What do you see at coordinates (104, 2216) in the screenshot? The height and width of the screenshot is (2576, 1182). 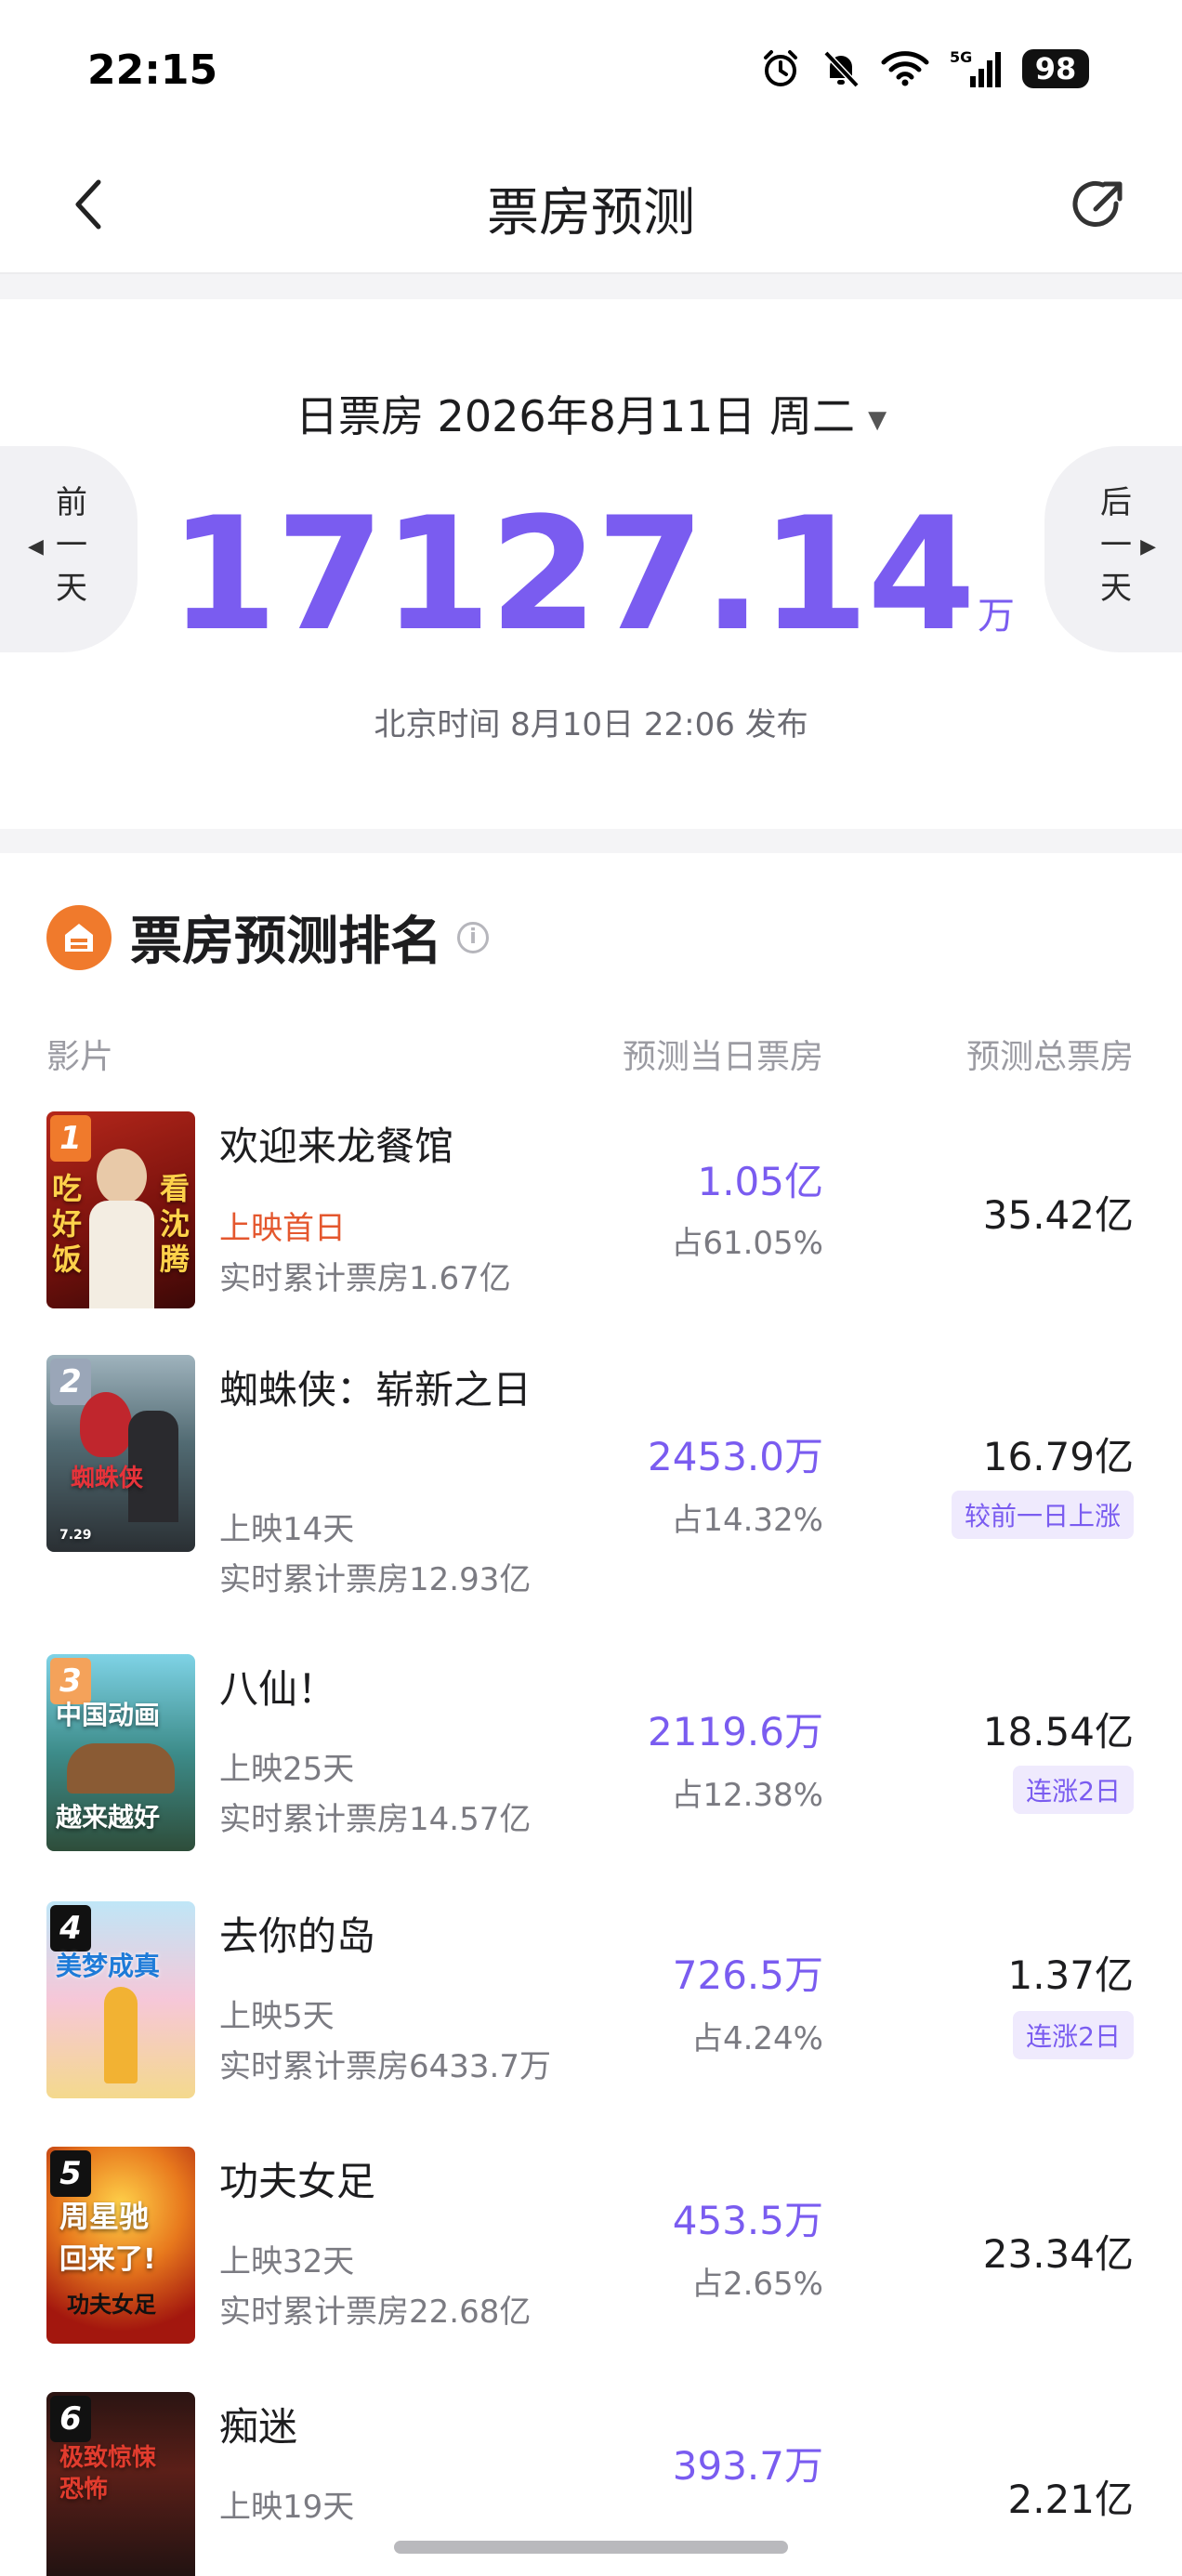 I see `poster-text: 周星驰` at bounding box center [104, 2216].